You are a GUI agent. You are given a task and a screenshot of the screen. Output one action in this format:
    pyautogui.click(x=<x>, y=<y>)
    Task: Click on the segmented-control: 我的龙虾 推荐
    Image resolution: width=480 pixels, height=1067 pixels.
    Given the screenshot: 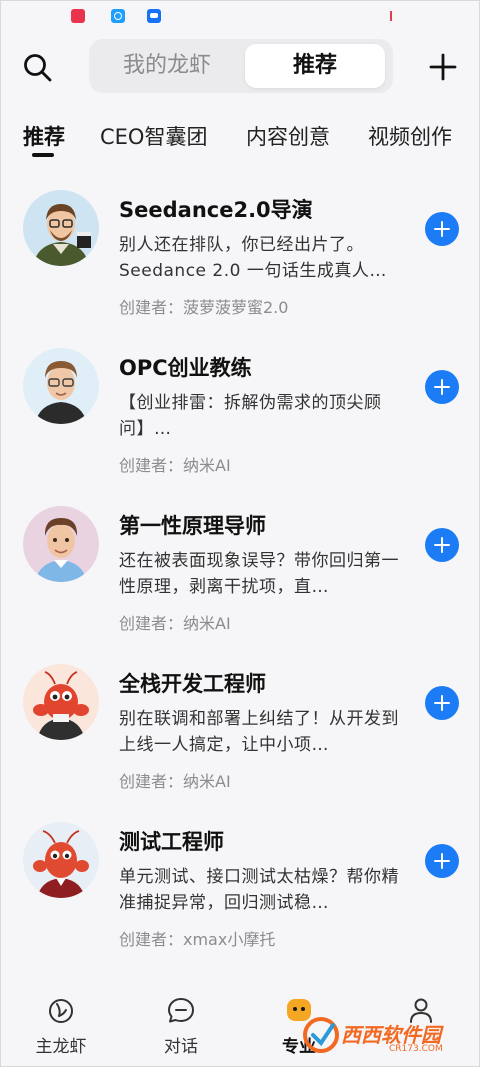 What is the action you would take?
    pyautogui.click(x=241, y=66)
    